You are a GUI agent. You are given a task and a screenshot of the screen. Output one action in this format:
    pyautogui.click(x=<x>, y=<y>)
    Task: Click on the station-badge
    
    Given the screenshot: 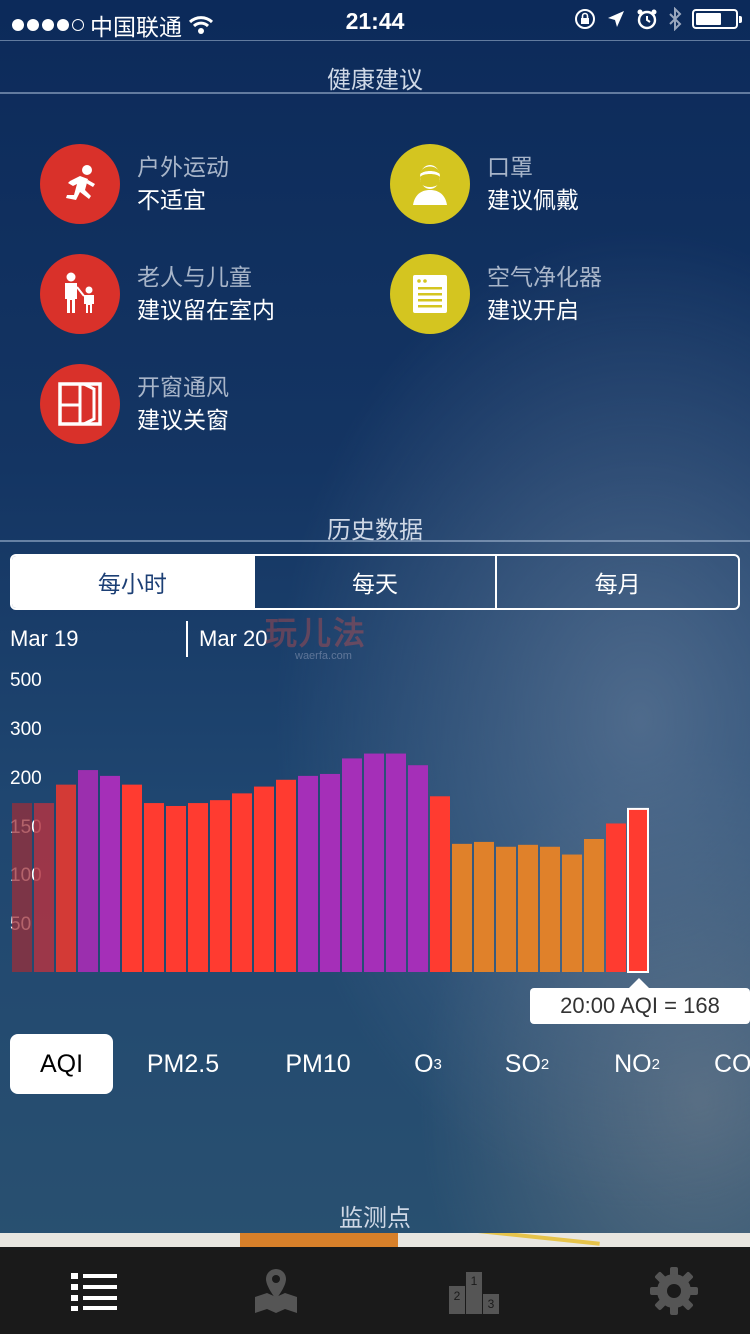 What is the action you would take?
    pyautogui.click(x=319, y=1240)
    